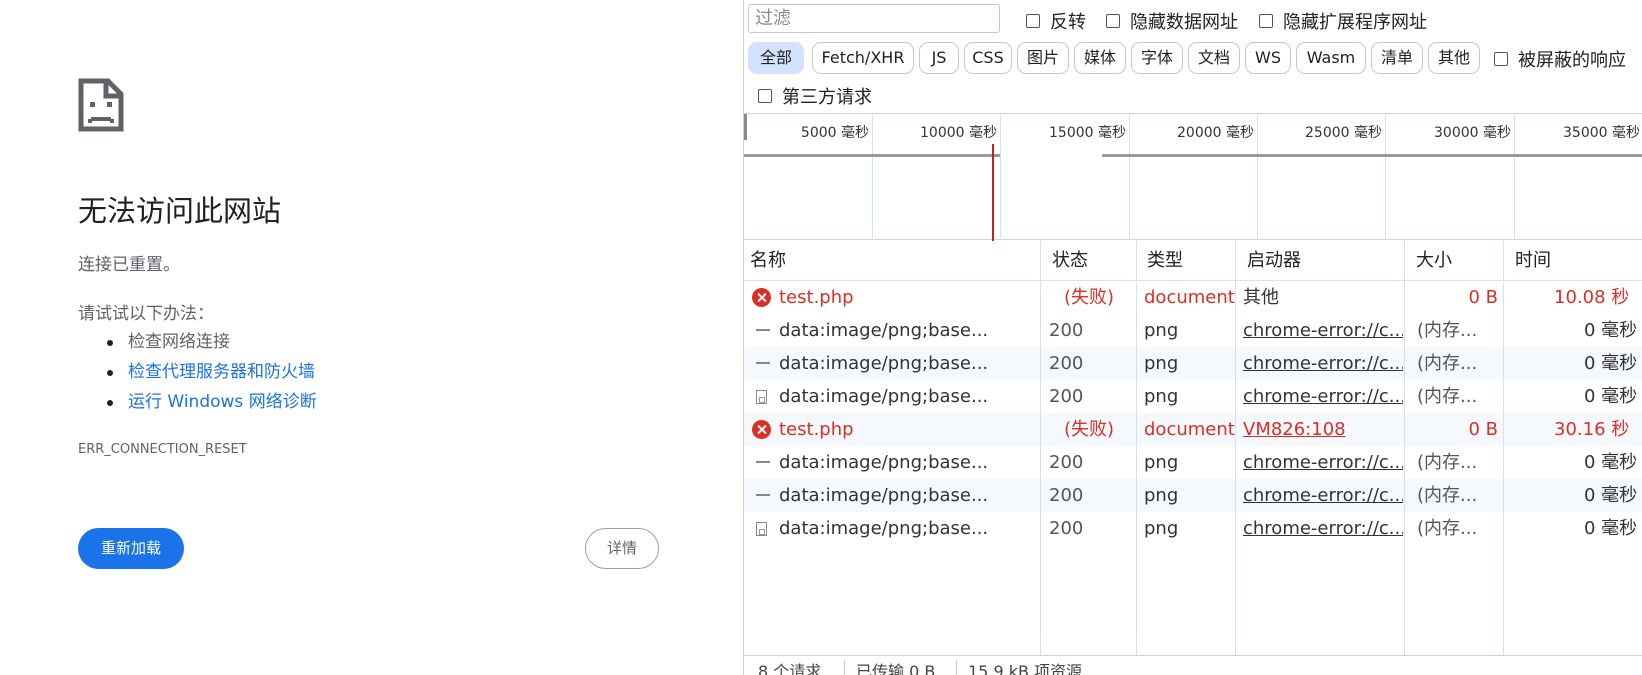 The image size is (1642, 675). I want to click on blocked-responses-checkbox: 被屏蔽的响应, so click(1560, 59).